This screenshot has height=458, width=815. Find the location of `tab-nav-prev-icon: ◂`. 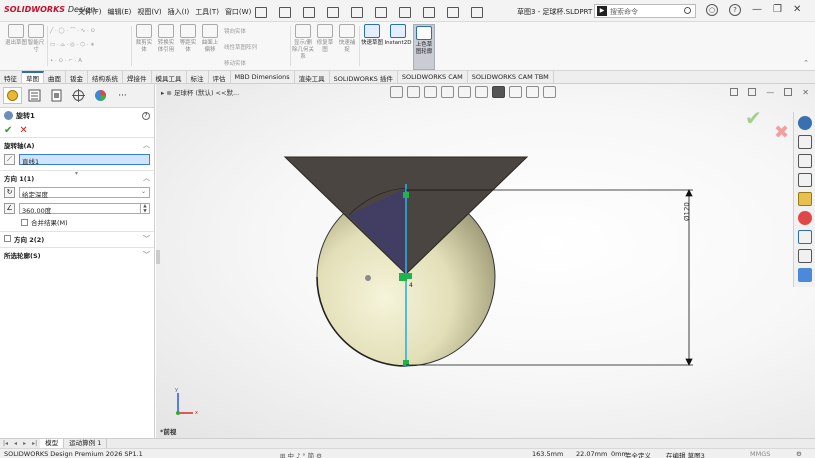

tab-nav-prev-icon: ◂ is located at coordinates (15, 443).